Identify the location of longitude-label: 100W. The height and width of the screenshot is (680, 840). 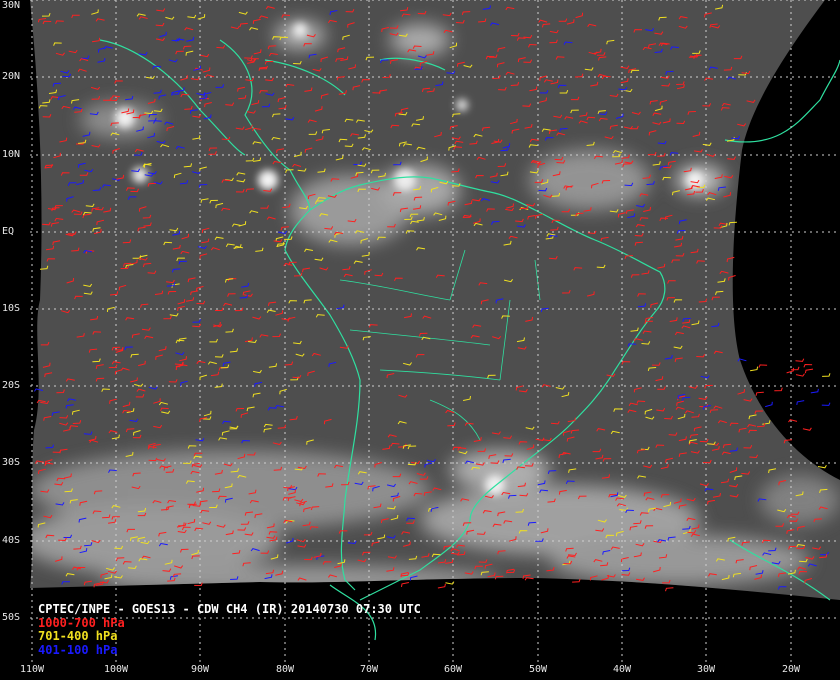
(116, 669).